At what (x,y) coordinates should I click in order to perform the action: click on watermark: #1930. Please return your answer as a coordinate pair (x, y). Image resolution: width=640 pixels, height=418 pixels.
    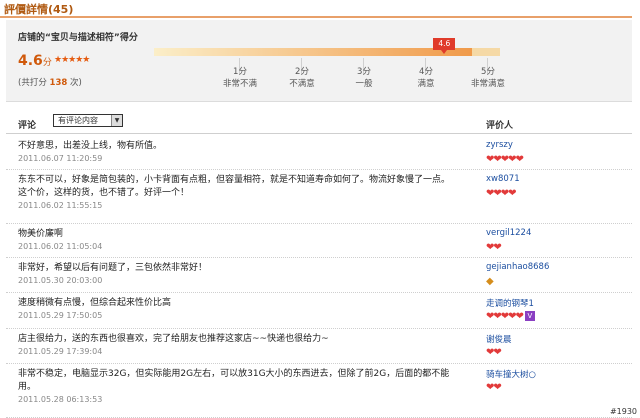
    Looking at the image, I should click on (623, 411).